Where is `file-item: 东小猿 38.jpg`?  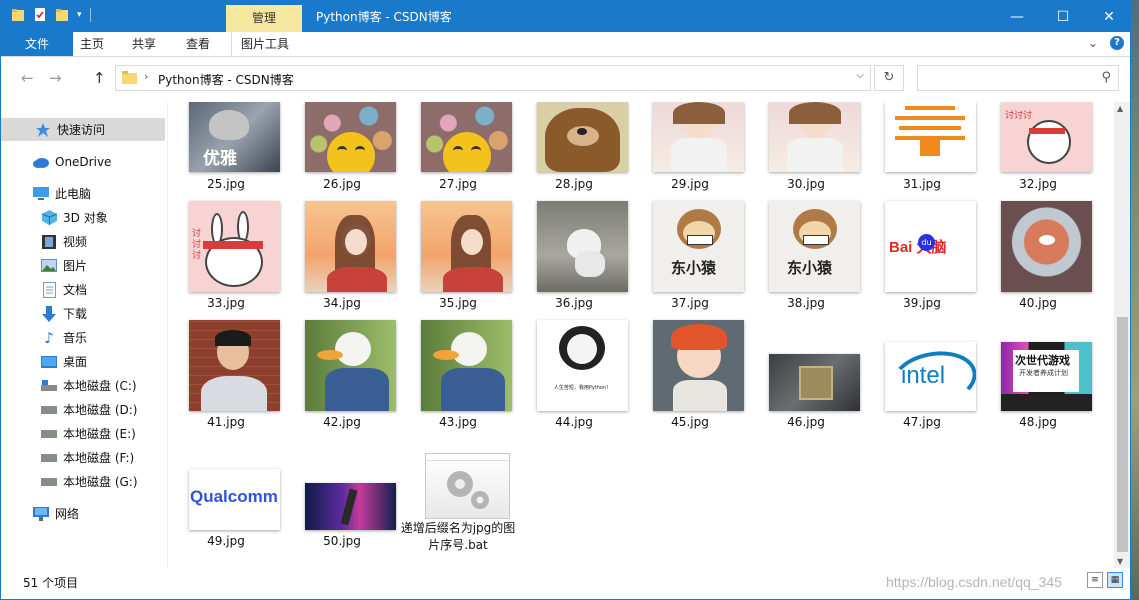
file-item: 东小猿 38.jpg is located at coordinates (806, 259).